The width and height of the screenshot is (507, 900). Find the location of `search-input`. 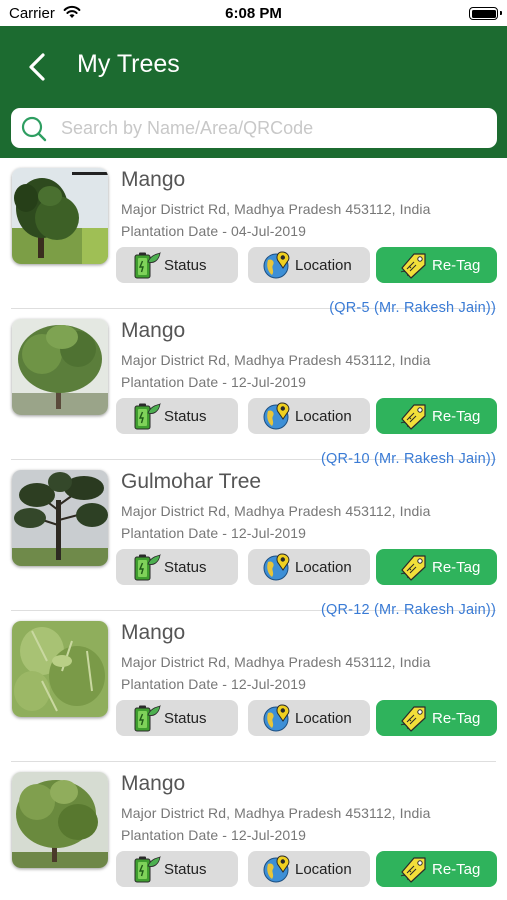

search-input is located at coordinates (271, 128).